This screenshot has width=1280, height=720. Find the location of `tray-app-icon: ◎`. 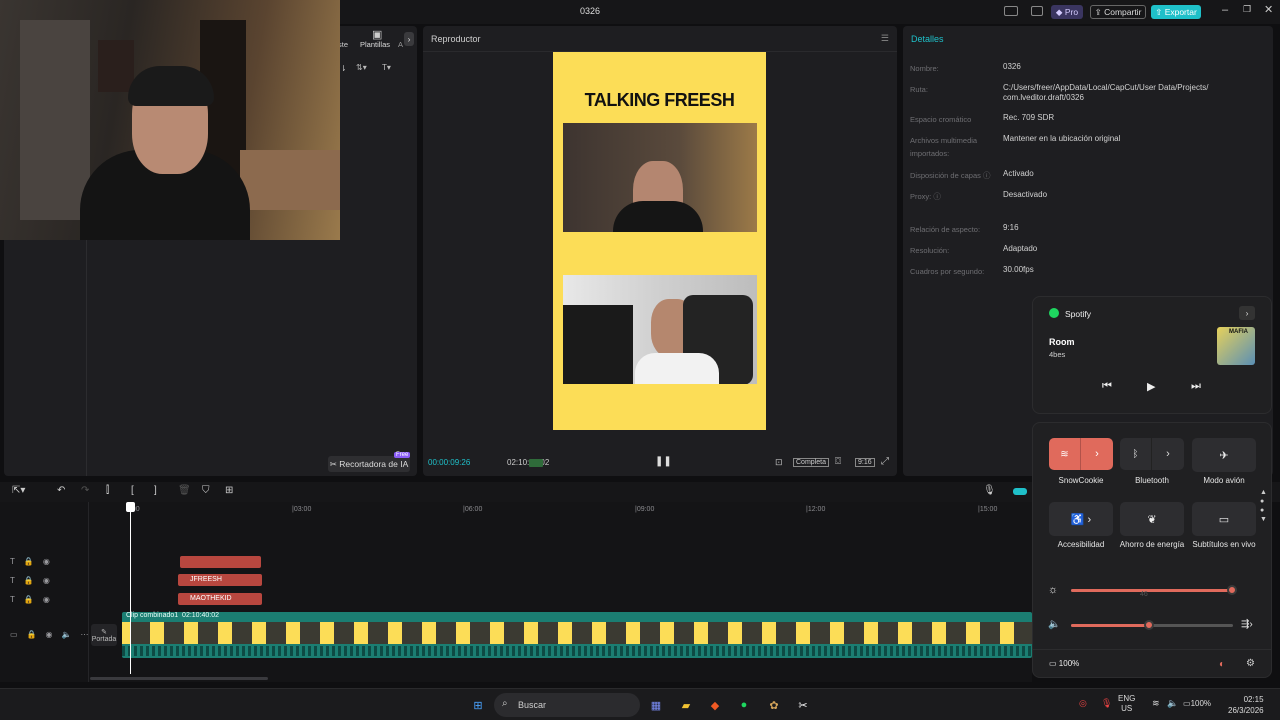

tray-app-icon: ◎ is located at coordinates (1083, 703).